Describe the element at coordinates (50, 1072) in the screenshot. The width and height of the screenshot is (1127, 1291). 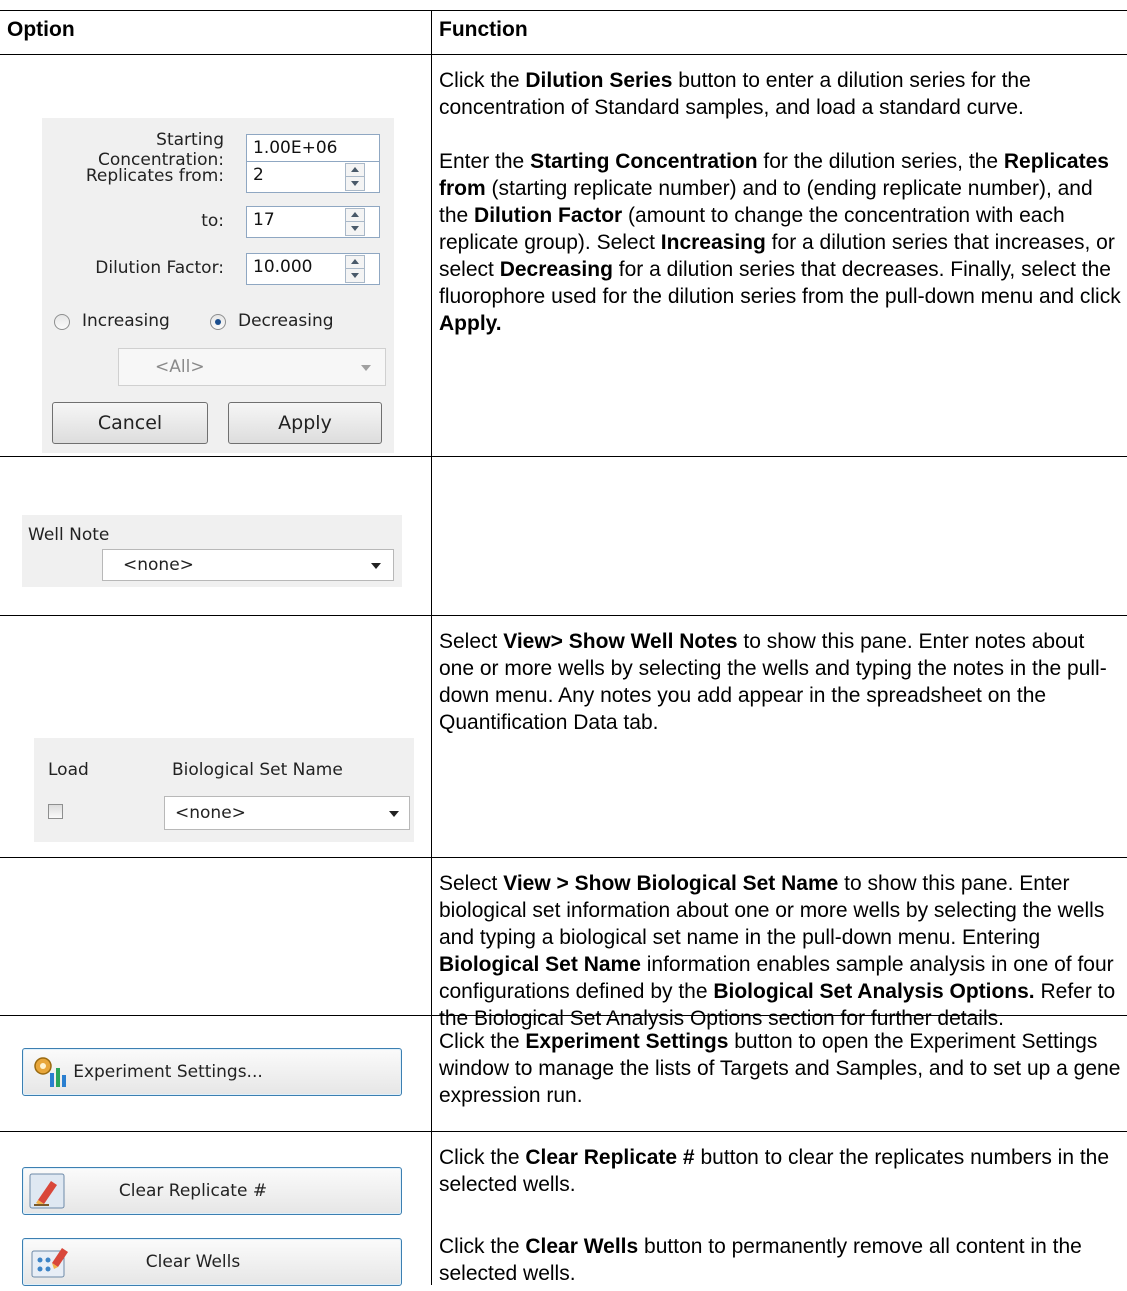
I see `gear-chart-icon` at that location.